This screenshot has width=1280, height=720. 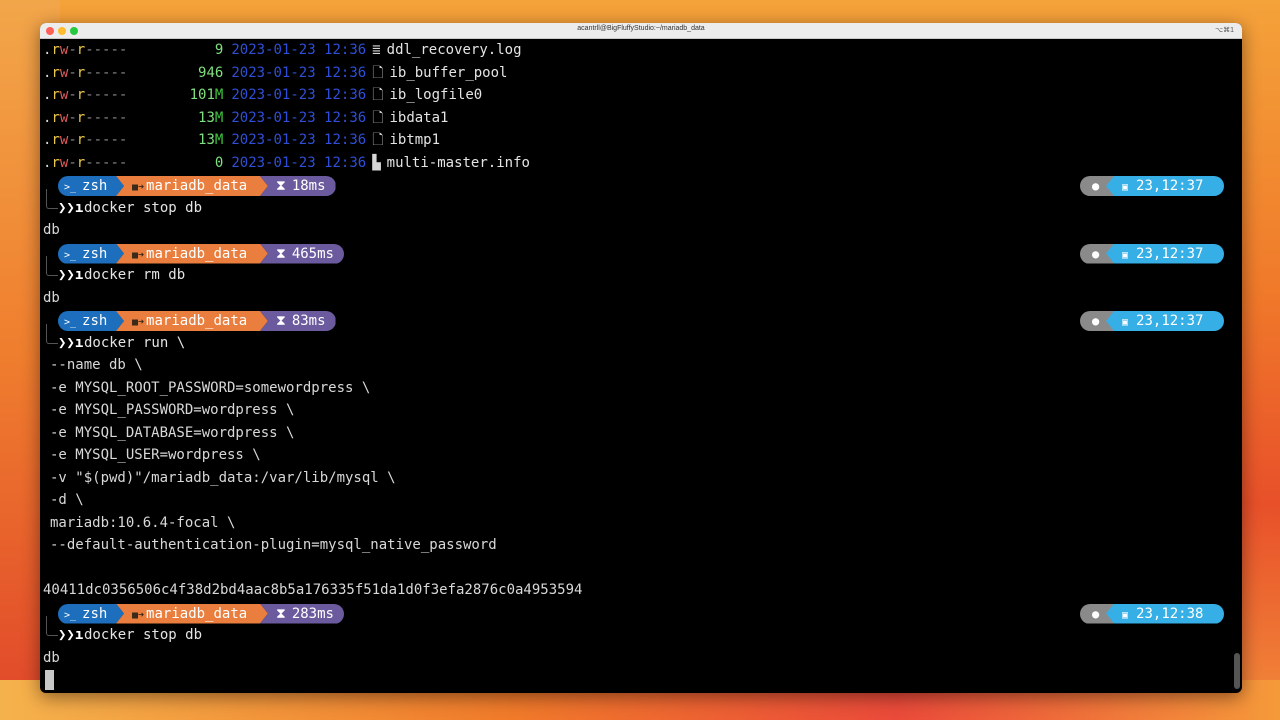 I want to click on file-name: ddl_recovery.log, so click(x=454, y=50).